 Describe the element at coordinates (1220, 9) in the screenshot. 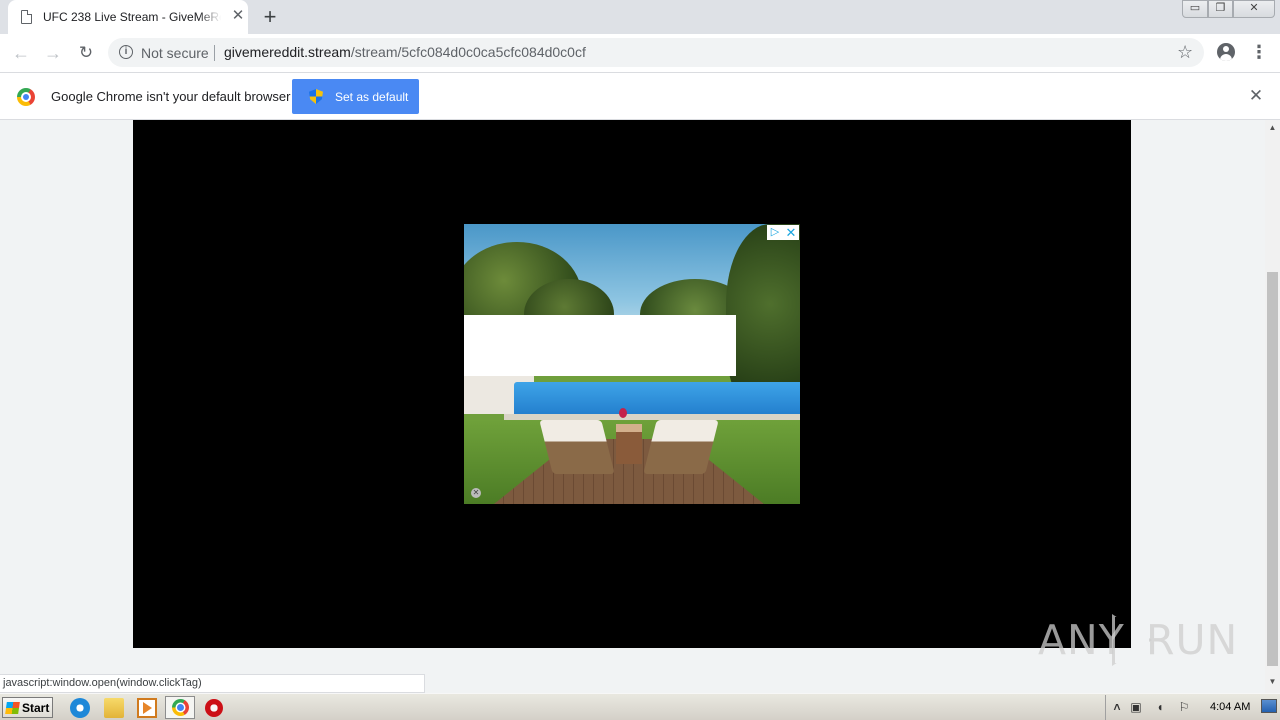

I see `window-restore-button: ❐` at that location.